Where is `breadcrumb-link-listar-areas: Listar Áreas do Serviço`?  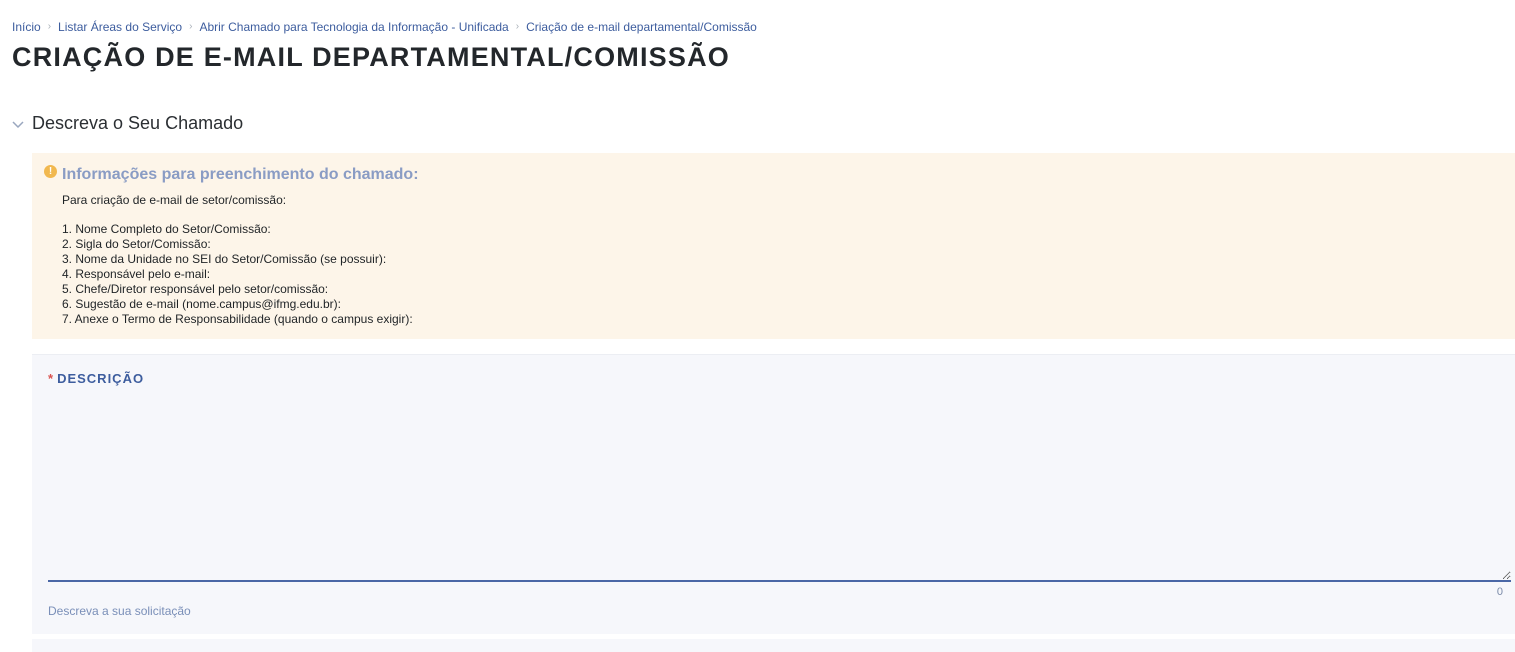
breadcrumb-link-listar-areas: Listar Áreas do Serviço is located at coordinates (120, 27).